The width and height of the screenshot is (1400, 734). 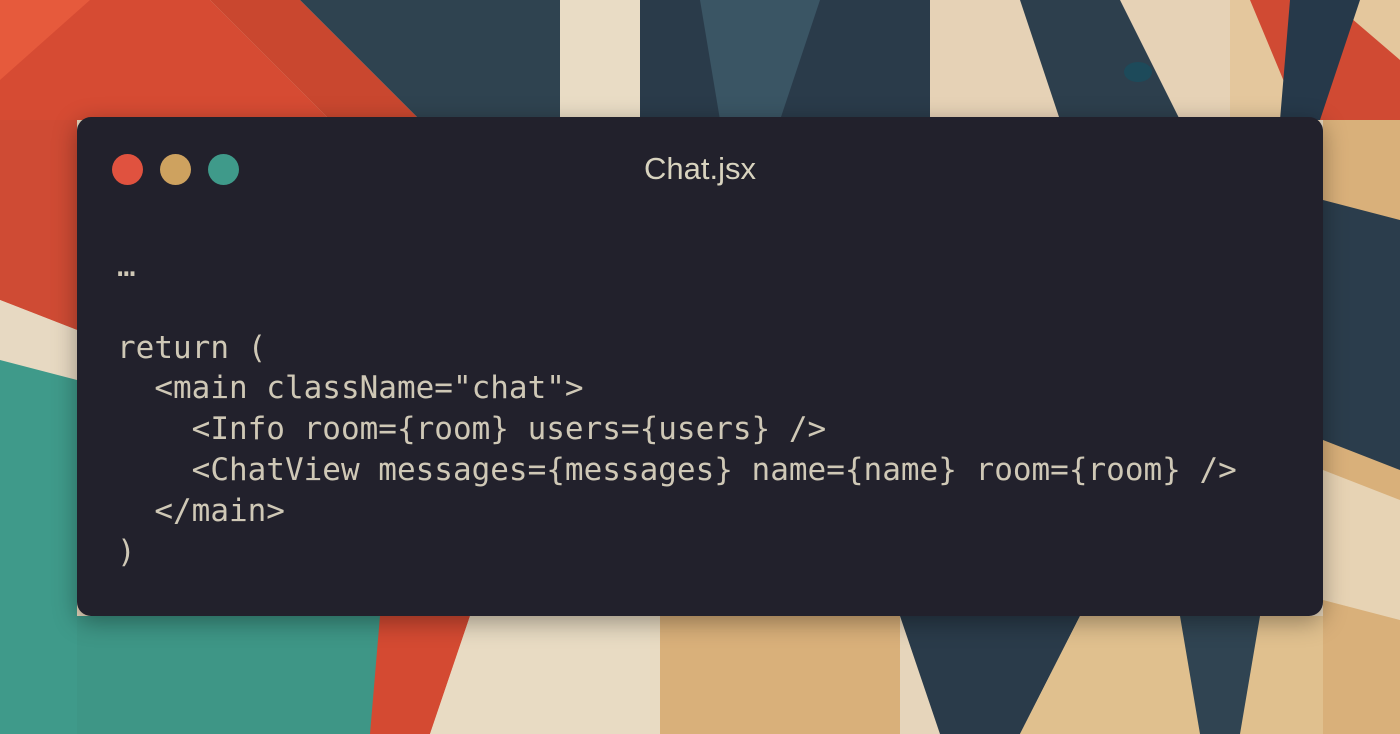 What do you see at coordinates (700, 168) in the screenshot?
I see `window-title: Chat.jsx` at bounding box center [700, 168].